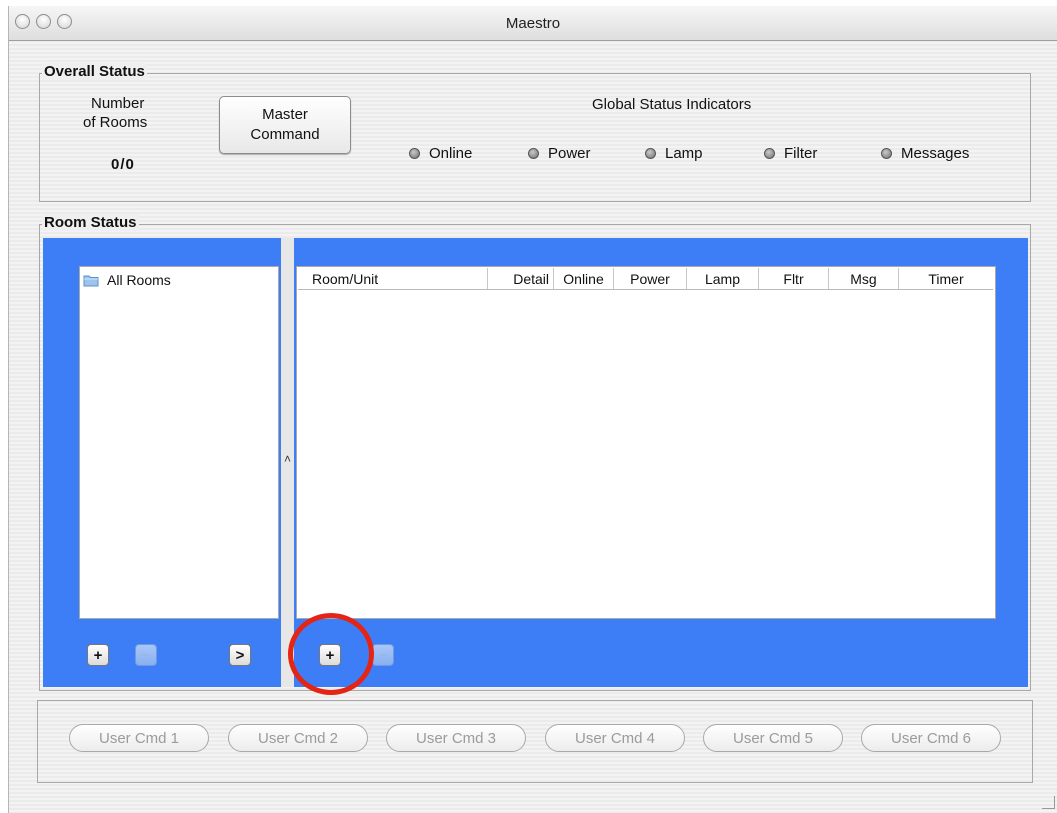 The image size is (1057, 813). I want to click on indicator-label: Messages, so click(935, 153).